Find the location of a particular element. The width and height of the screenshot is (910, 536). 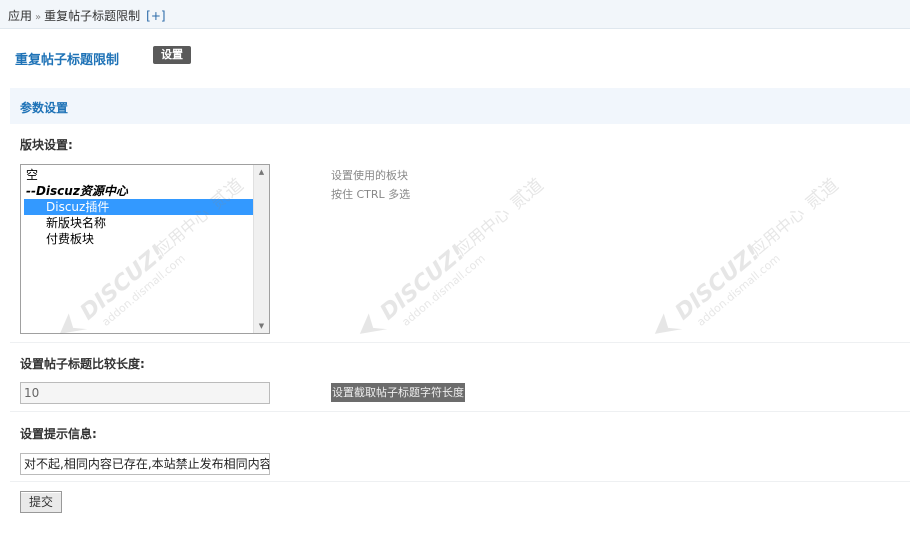

title-length-label: 设置帖子标题比较长度: is located at coordinates (82, 364).